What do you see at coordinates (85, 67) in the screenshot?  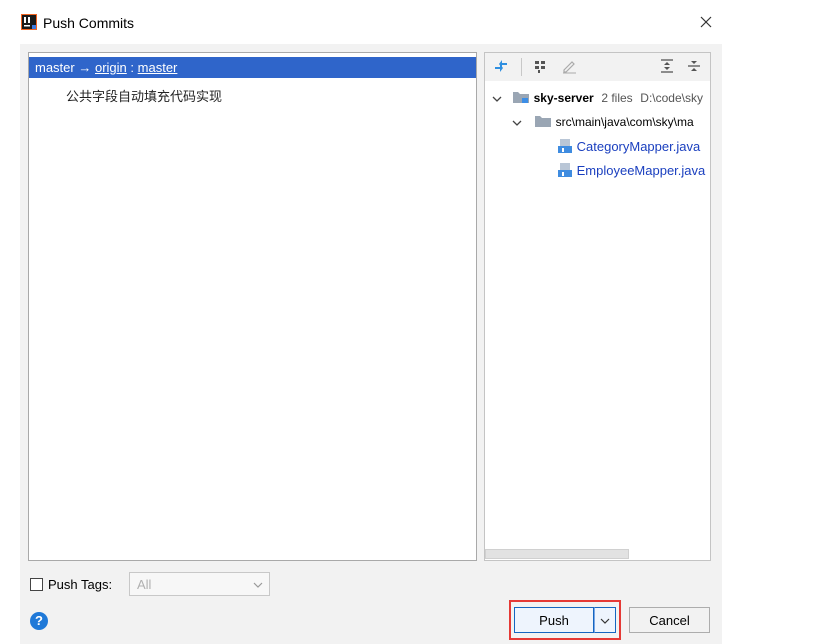 I see `arrow-icon: →` at bounding box center [85, 67].